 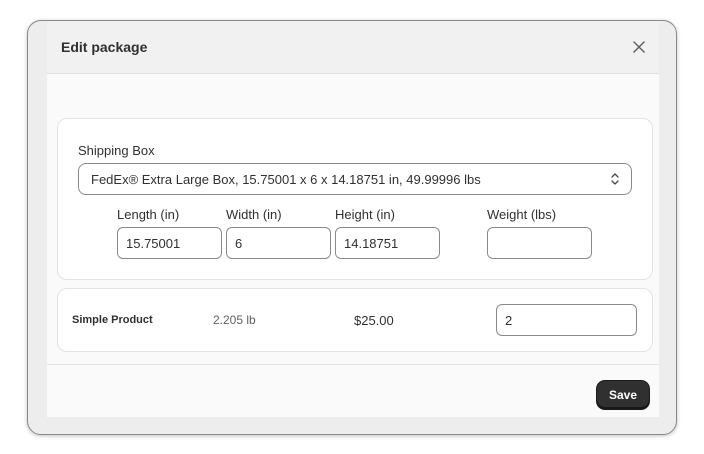 What do you see at coordinates (639, 47) in the screenshot?
I see `close-icon` at bounding box center [639, 47].